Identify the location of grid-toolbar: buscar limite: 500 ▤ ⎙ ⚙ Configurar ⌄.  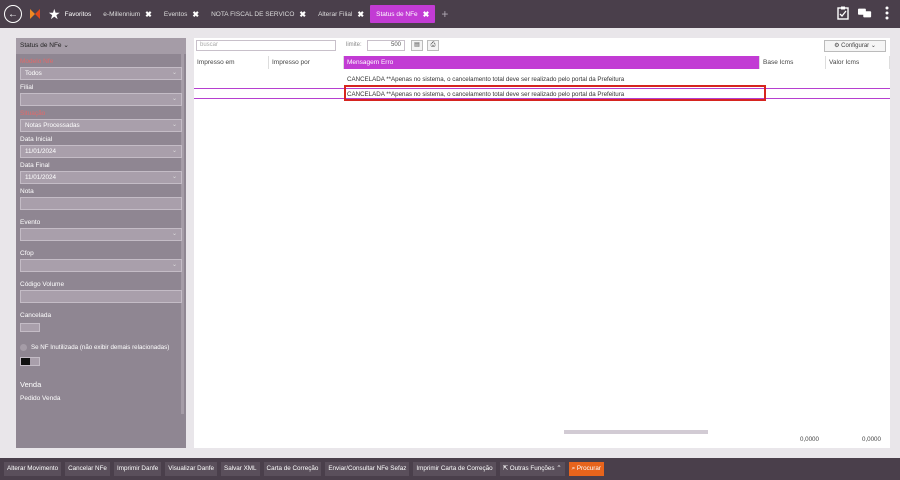
(542, 46).